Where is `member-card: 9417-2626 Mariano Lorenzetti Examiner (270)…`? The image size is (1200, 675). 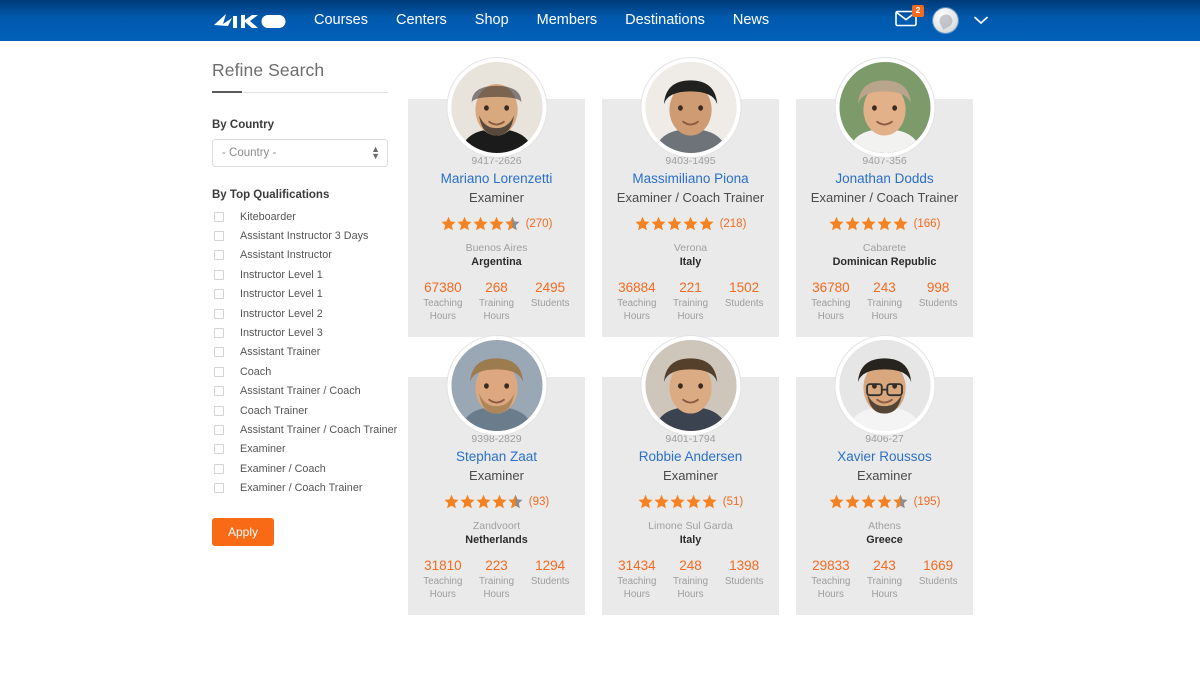
member-card: 9417-2626 Mariano Lorenzetti Examiner (270)… is located at coordinates (496, 197).